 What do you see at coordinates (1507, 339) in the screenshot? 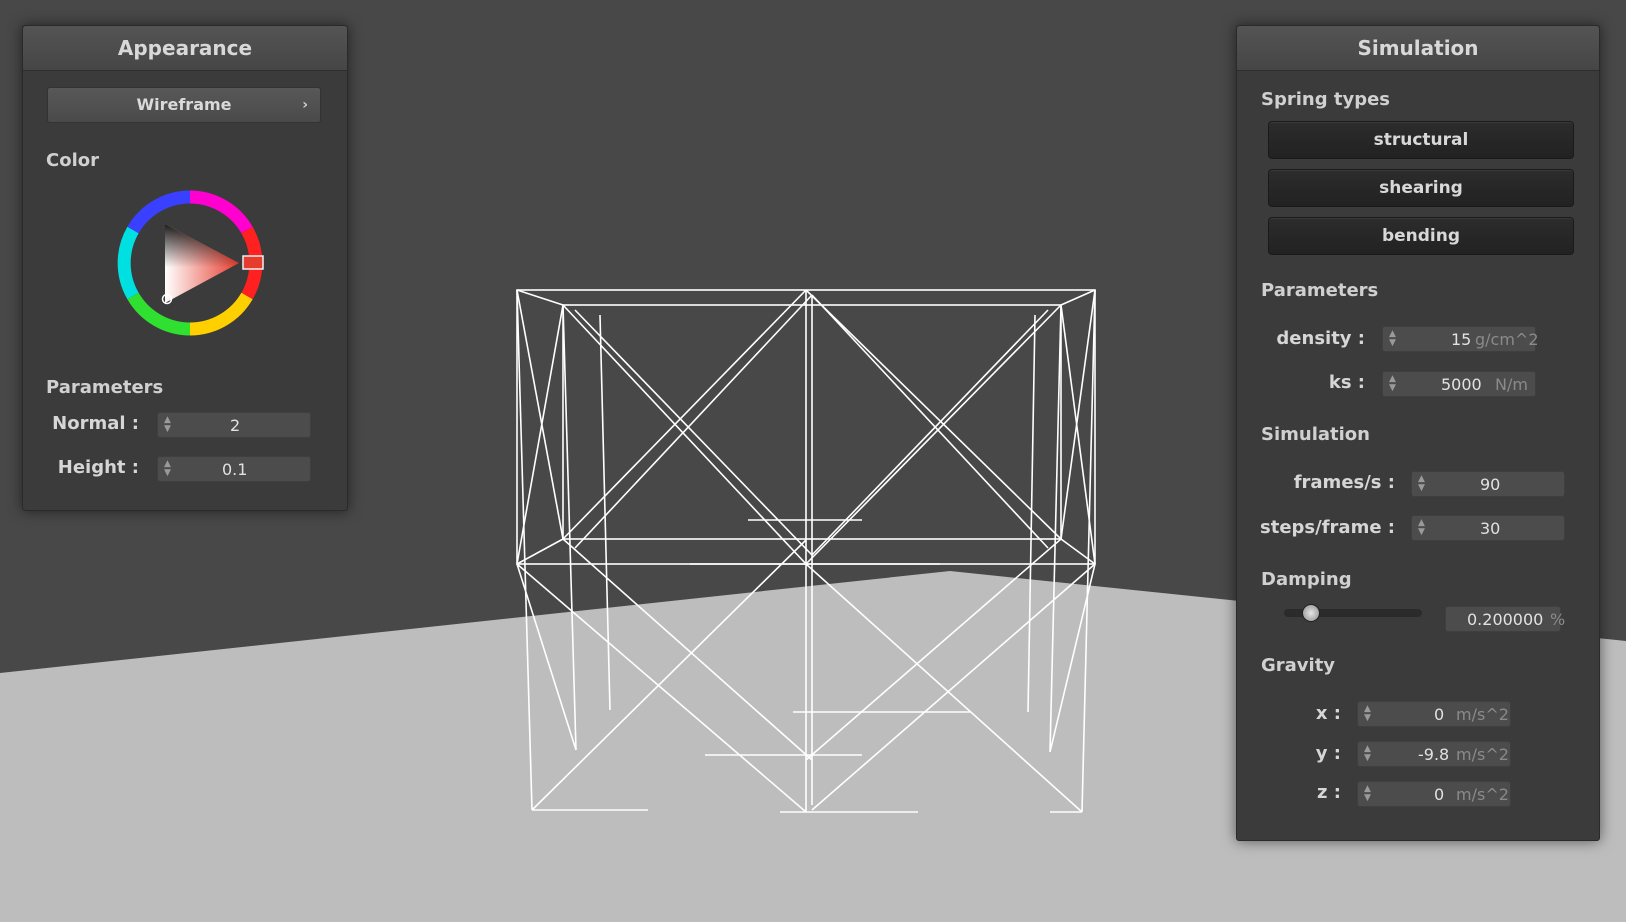
I see `density-unit: g/cm^2` at bounding box center [1507, 339].